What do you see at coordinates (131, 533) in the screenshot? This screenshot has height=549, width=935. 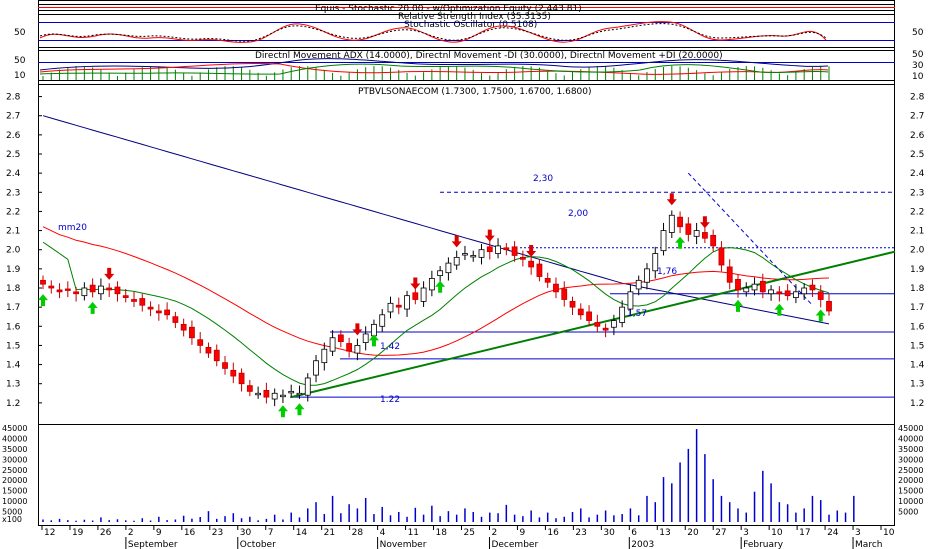 I see `x-day-label: 2` at bounding box center [131, 533].